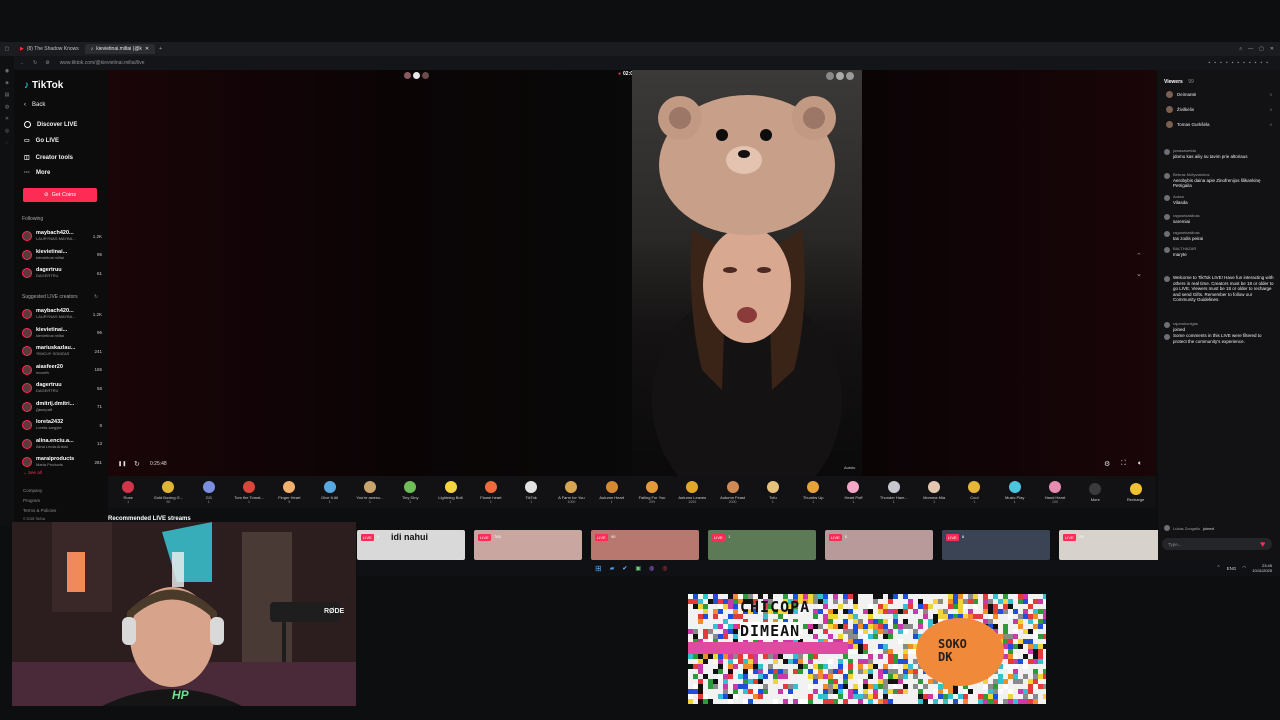 The image size is (1280, 720). I want to click on sidebar-account: dmitrij.dmitri... Дмитрий 71, so click(62, 407).